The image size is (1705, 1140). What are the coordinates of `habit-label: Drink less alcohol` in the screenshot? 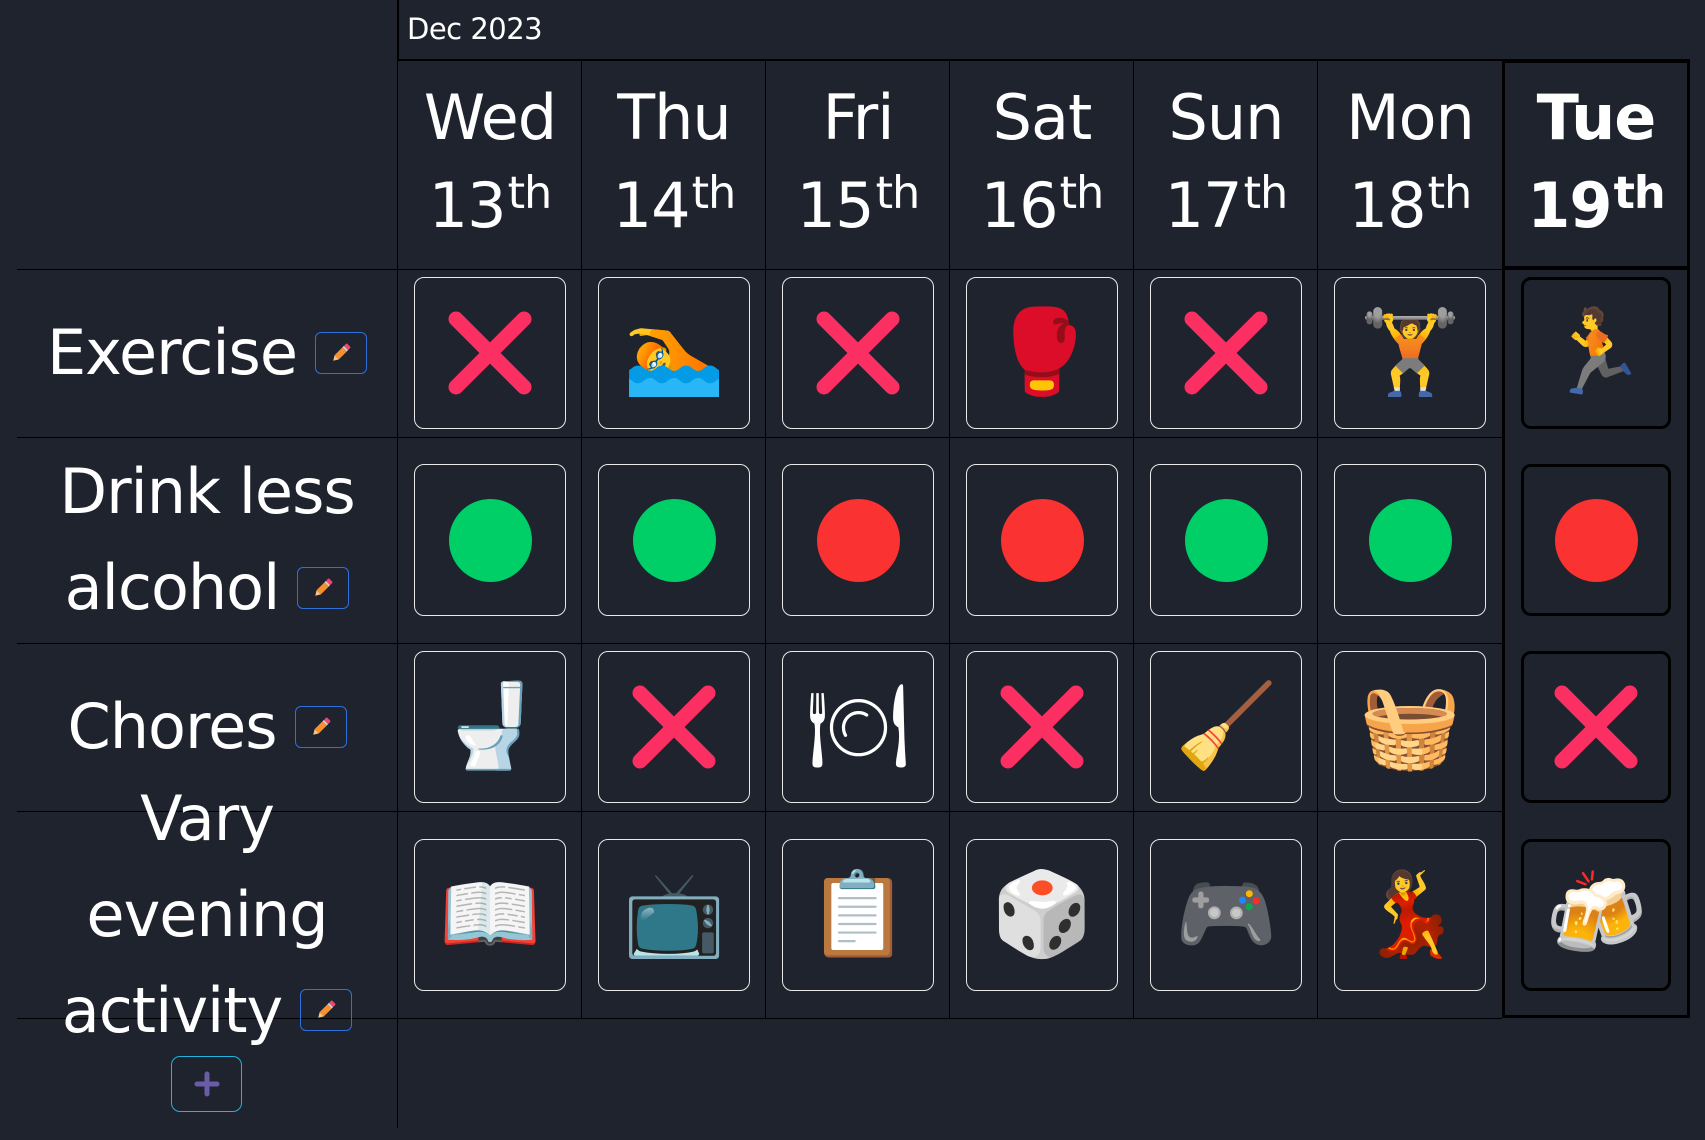 It's located at (207, 540).